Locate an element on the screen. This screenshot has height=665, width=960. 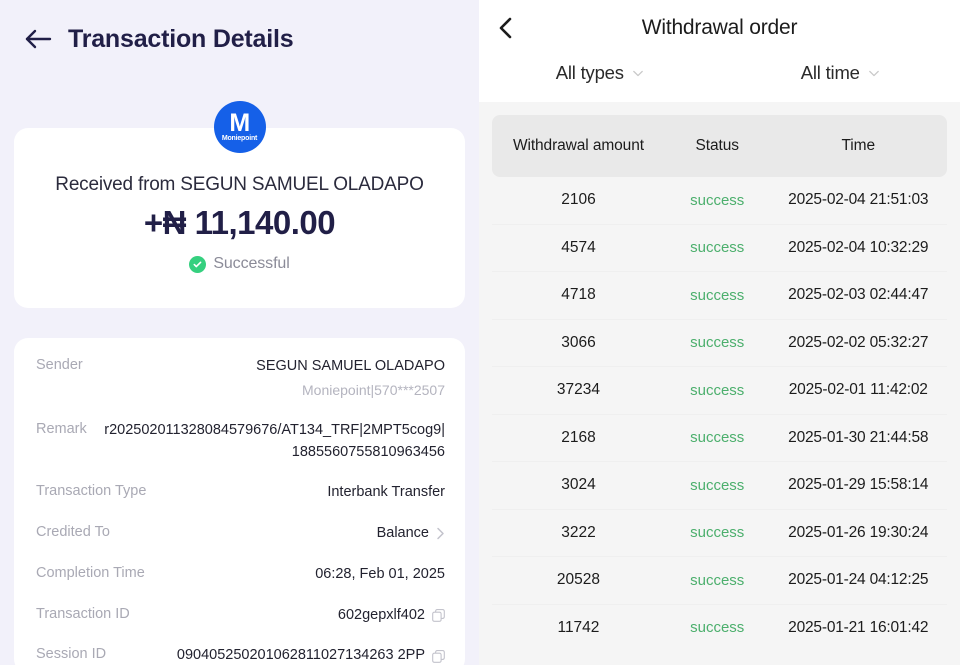
detail-row-completion-time: Completion Time 06:28, Feb 01, 2025 is located at coordinates (240, 575).